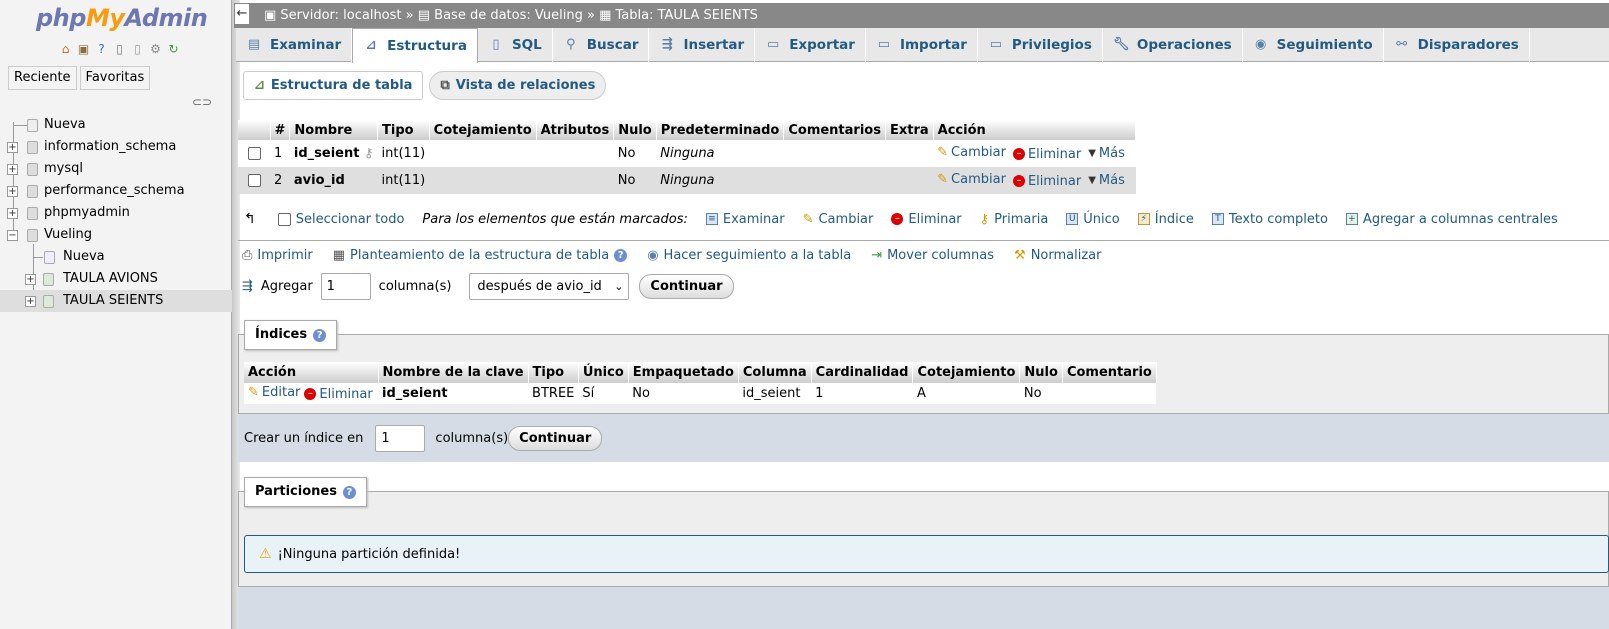  I want to click on select-all-control: Seleccionar todo, so click(341, 219).